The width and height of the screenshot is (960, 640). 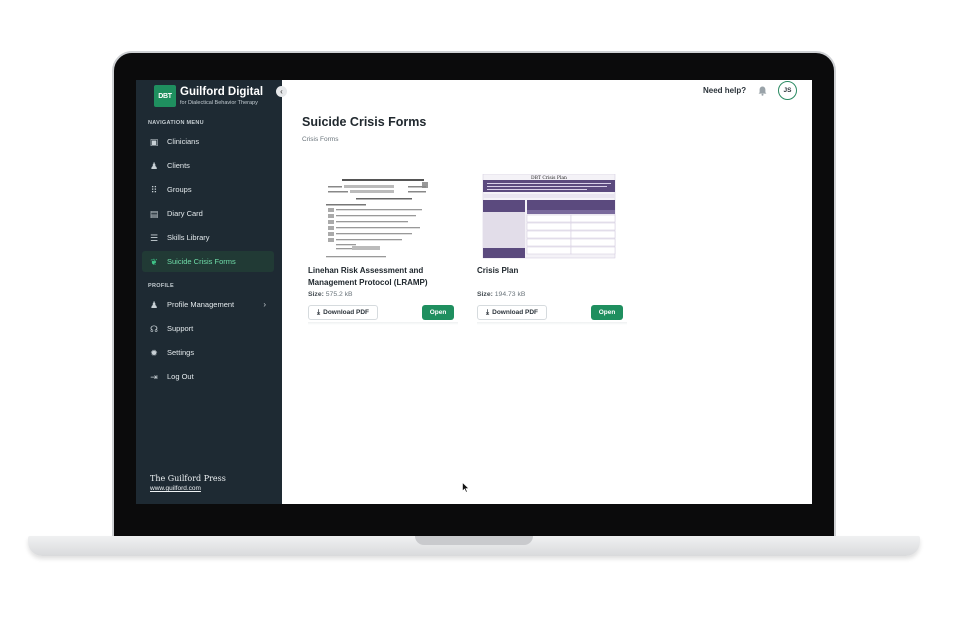 What do you see at coordinates (474, 540) in the screenshot?
I see `laptop-notch` at bounding box center [474, 540].